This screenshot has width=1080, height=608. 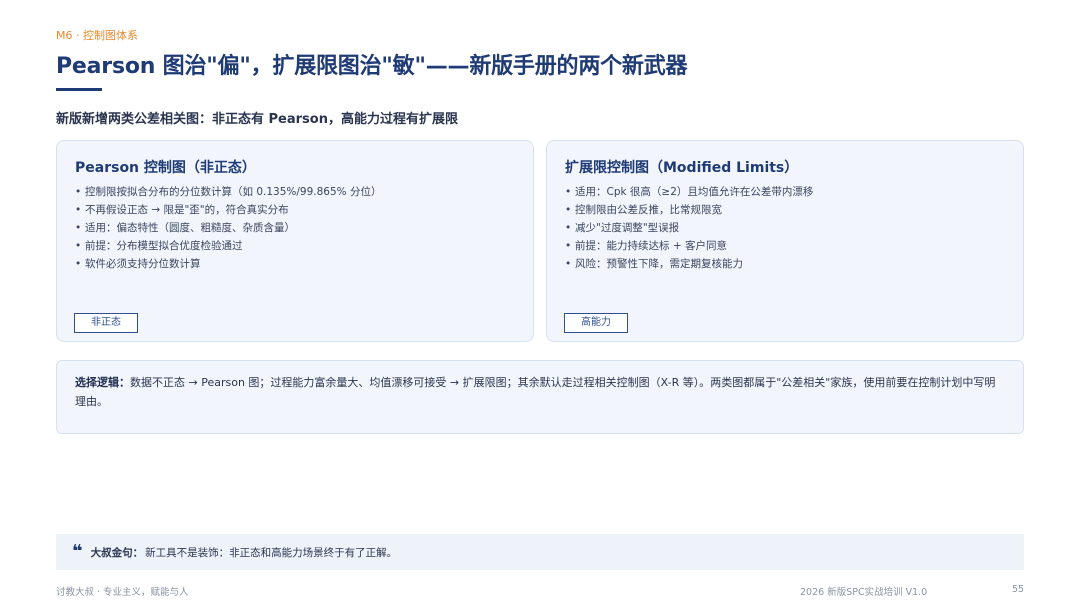 I want to click on list-item: • 风险：预警性下降，需定期复核能力, so click(x=654, y=264).